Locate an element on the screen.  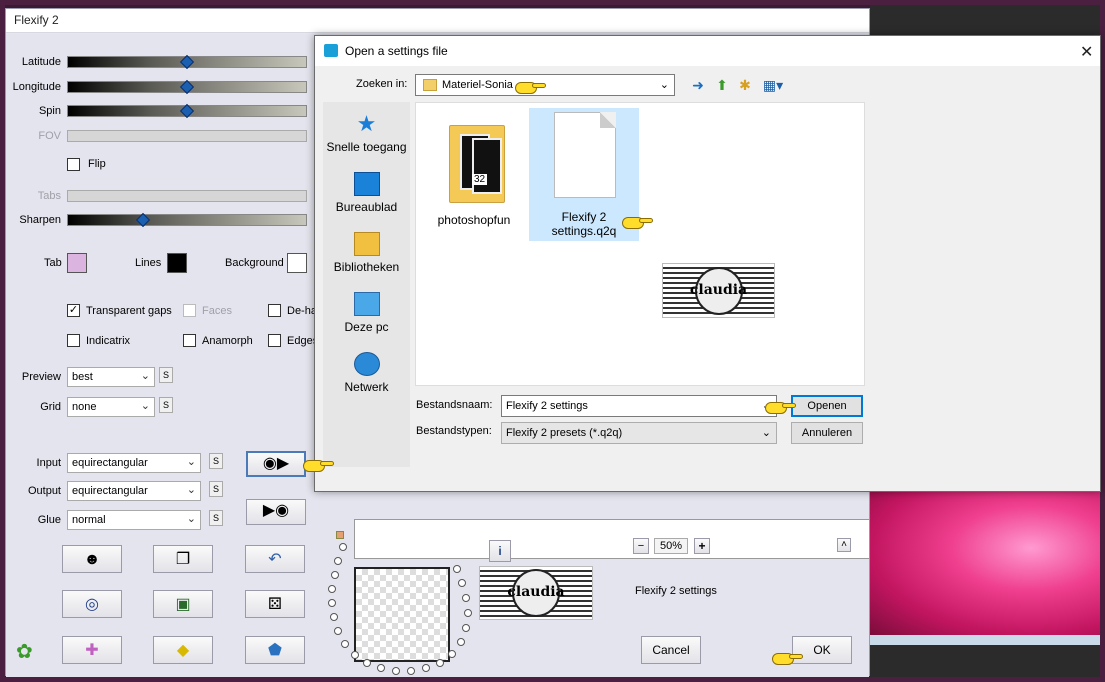
ring-button: ◎ is located at coordinates (92, 604).